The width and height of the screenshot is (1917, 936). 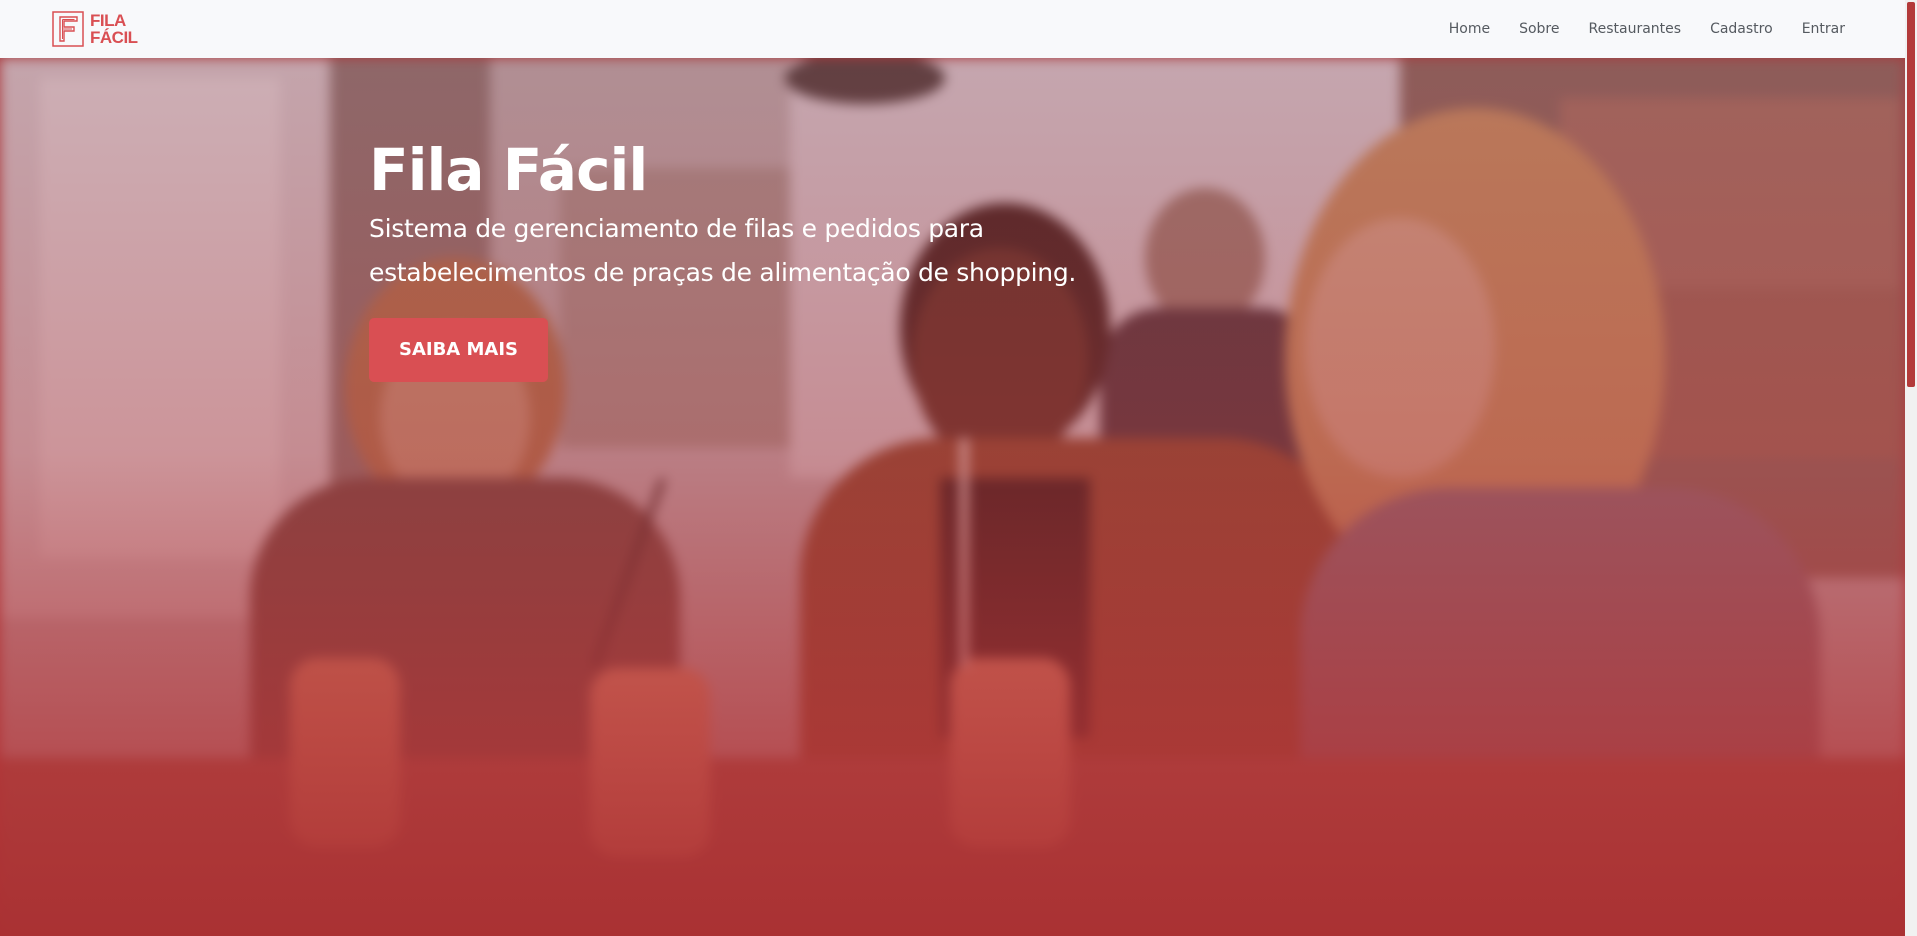 What do you see at coordinates (1911, 468) in the screenshot?
I see `page-scrollbar` at bounding box center [1911, 468].